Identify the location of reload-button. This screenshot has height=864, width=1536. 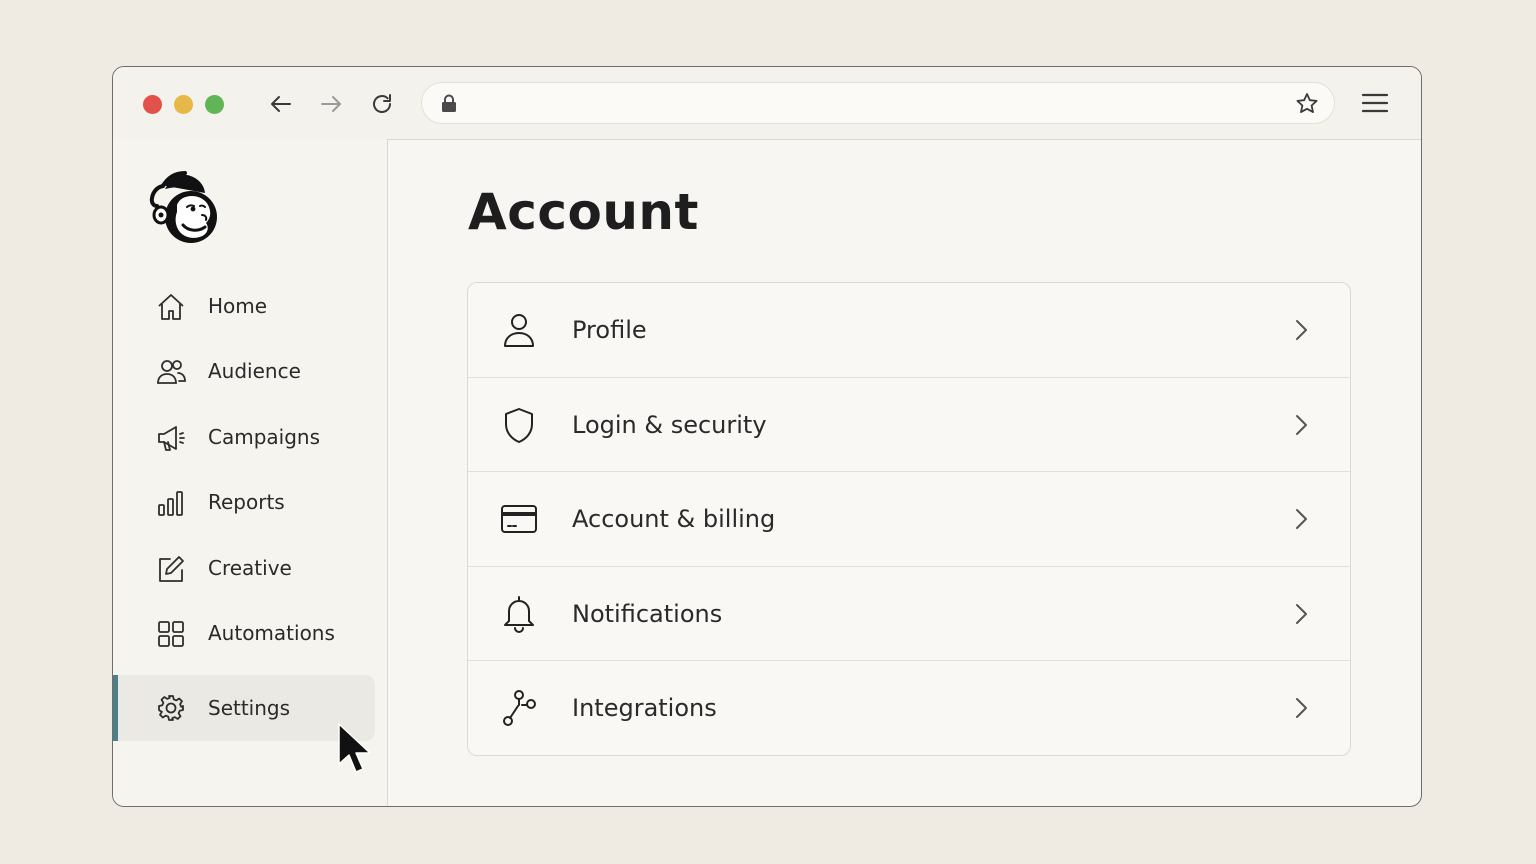
(382, 104).